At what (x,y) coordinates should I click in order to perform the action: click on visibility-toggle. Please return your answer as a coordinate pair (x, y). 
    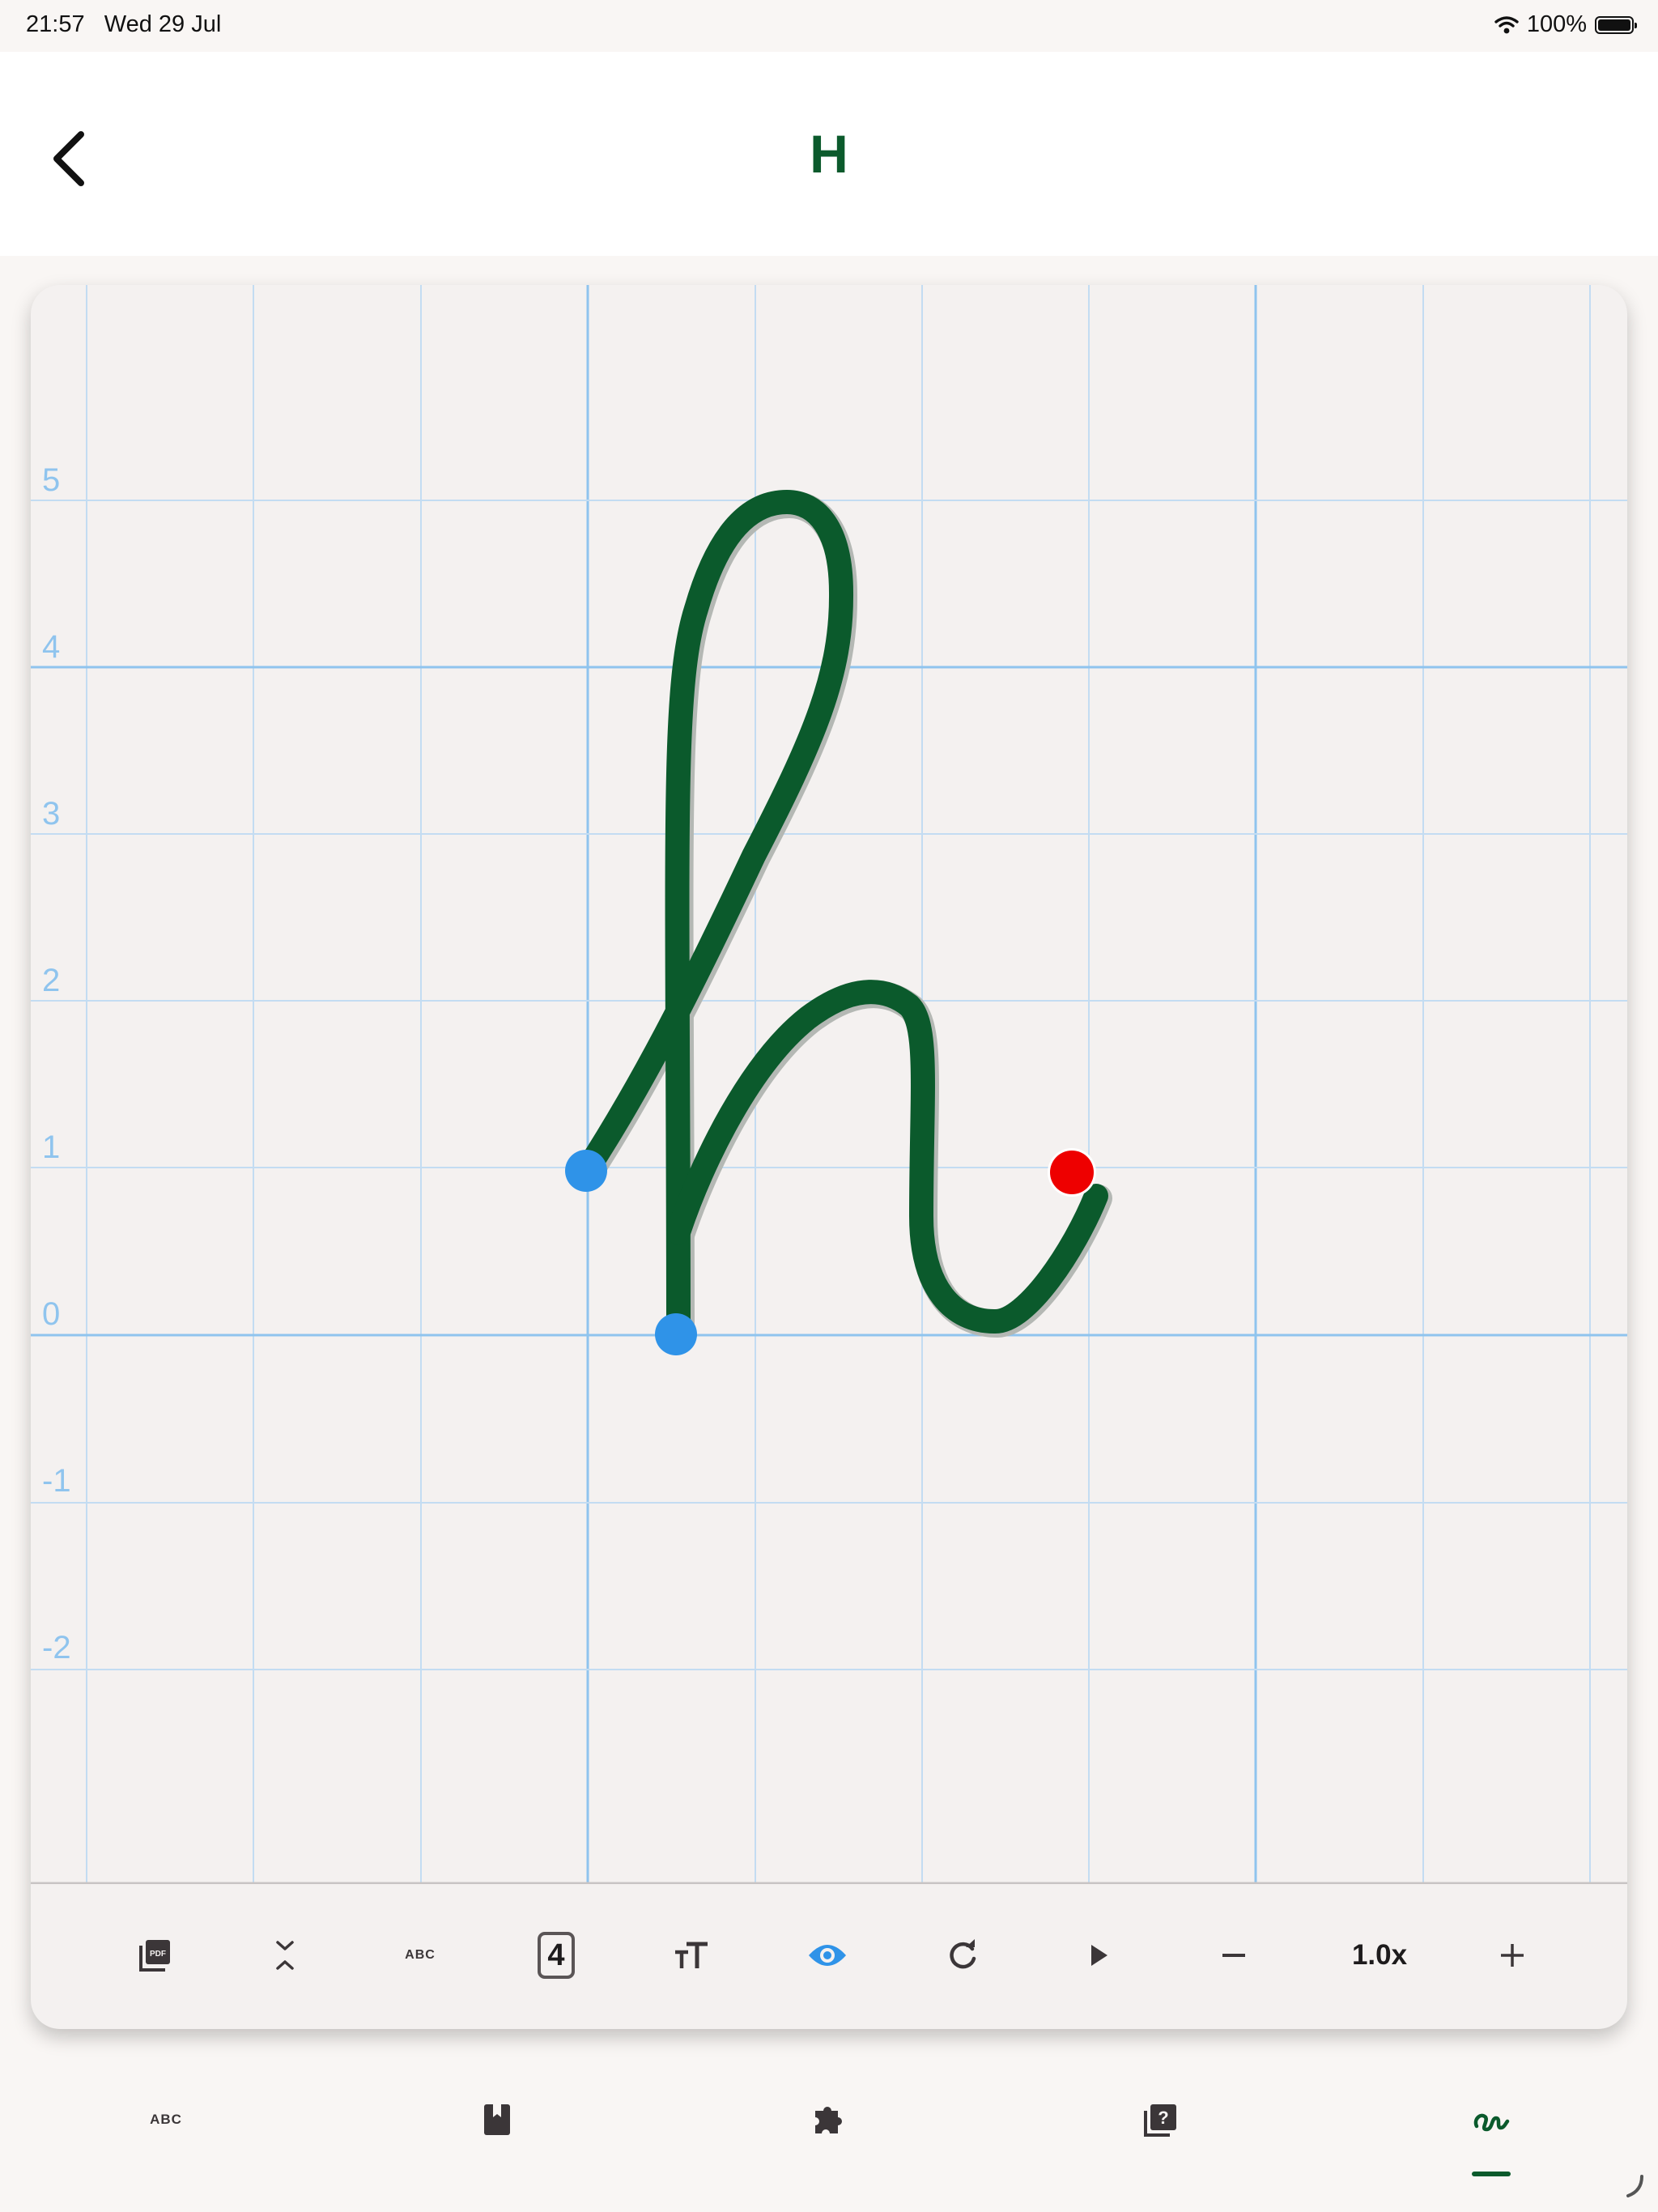
    Looking at the image, I should click on (827, 1955).